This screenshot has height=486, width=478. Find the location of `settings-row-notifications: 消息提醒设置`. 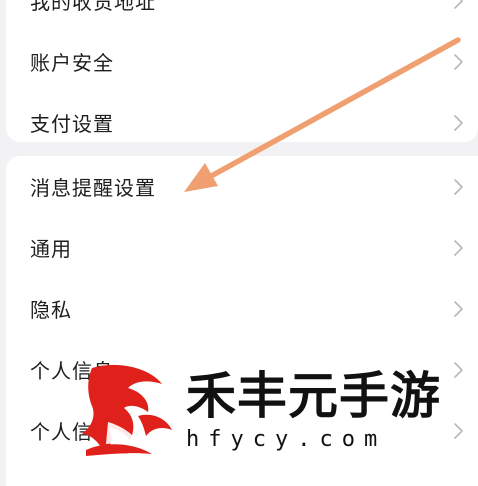

settings-row-notifications: 消息提醒设置 is located at coordinates (242, 186).